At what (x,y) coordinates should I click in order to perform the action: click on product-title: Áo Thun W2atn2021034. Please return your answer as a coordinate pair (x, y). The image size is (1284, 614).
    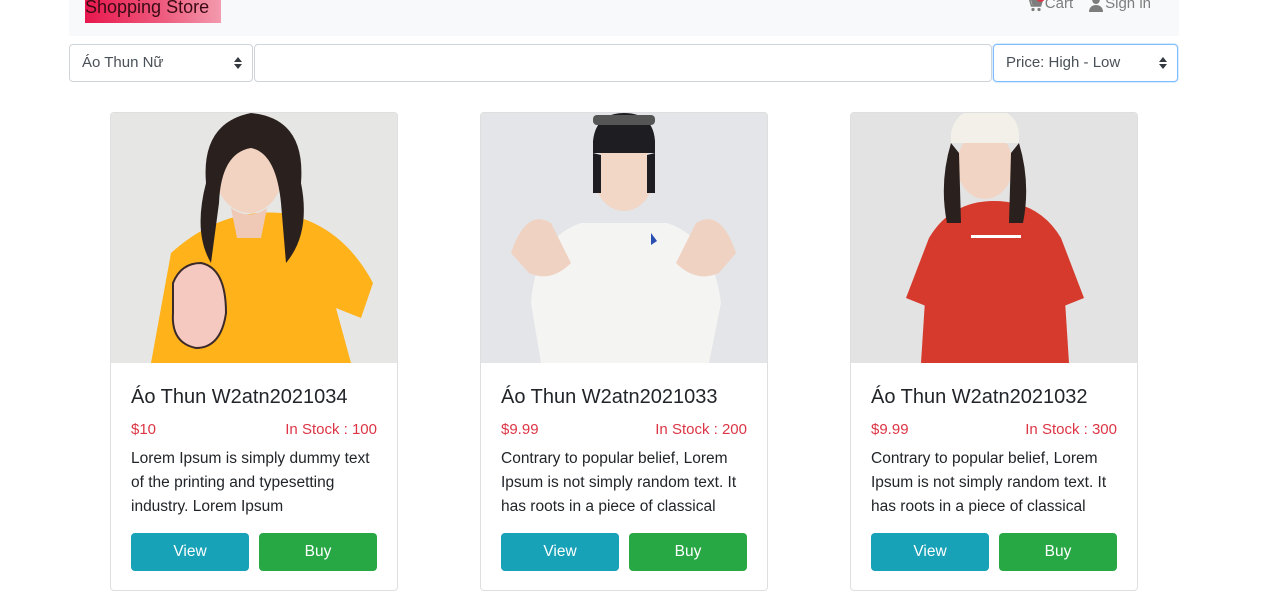
    Looking at the image, I should click on (239, 397).